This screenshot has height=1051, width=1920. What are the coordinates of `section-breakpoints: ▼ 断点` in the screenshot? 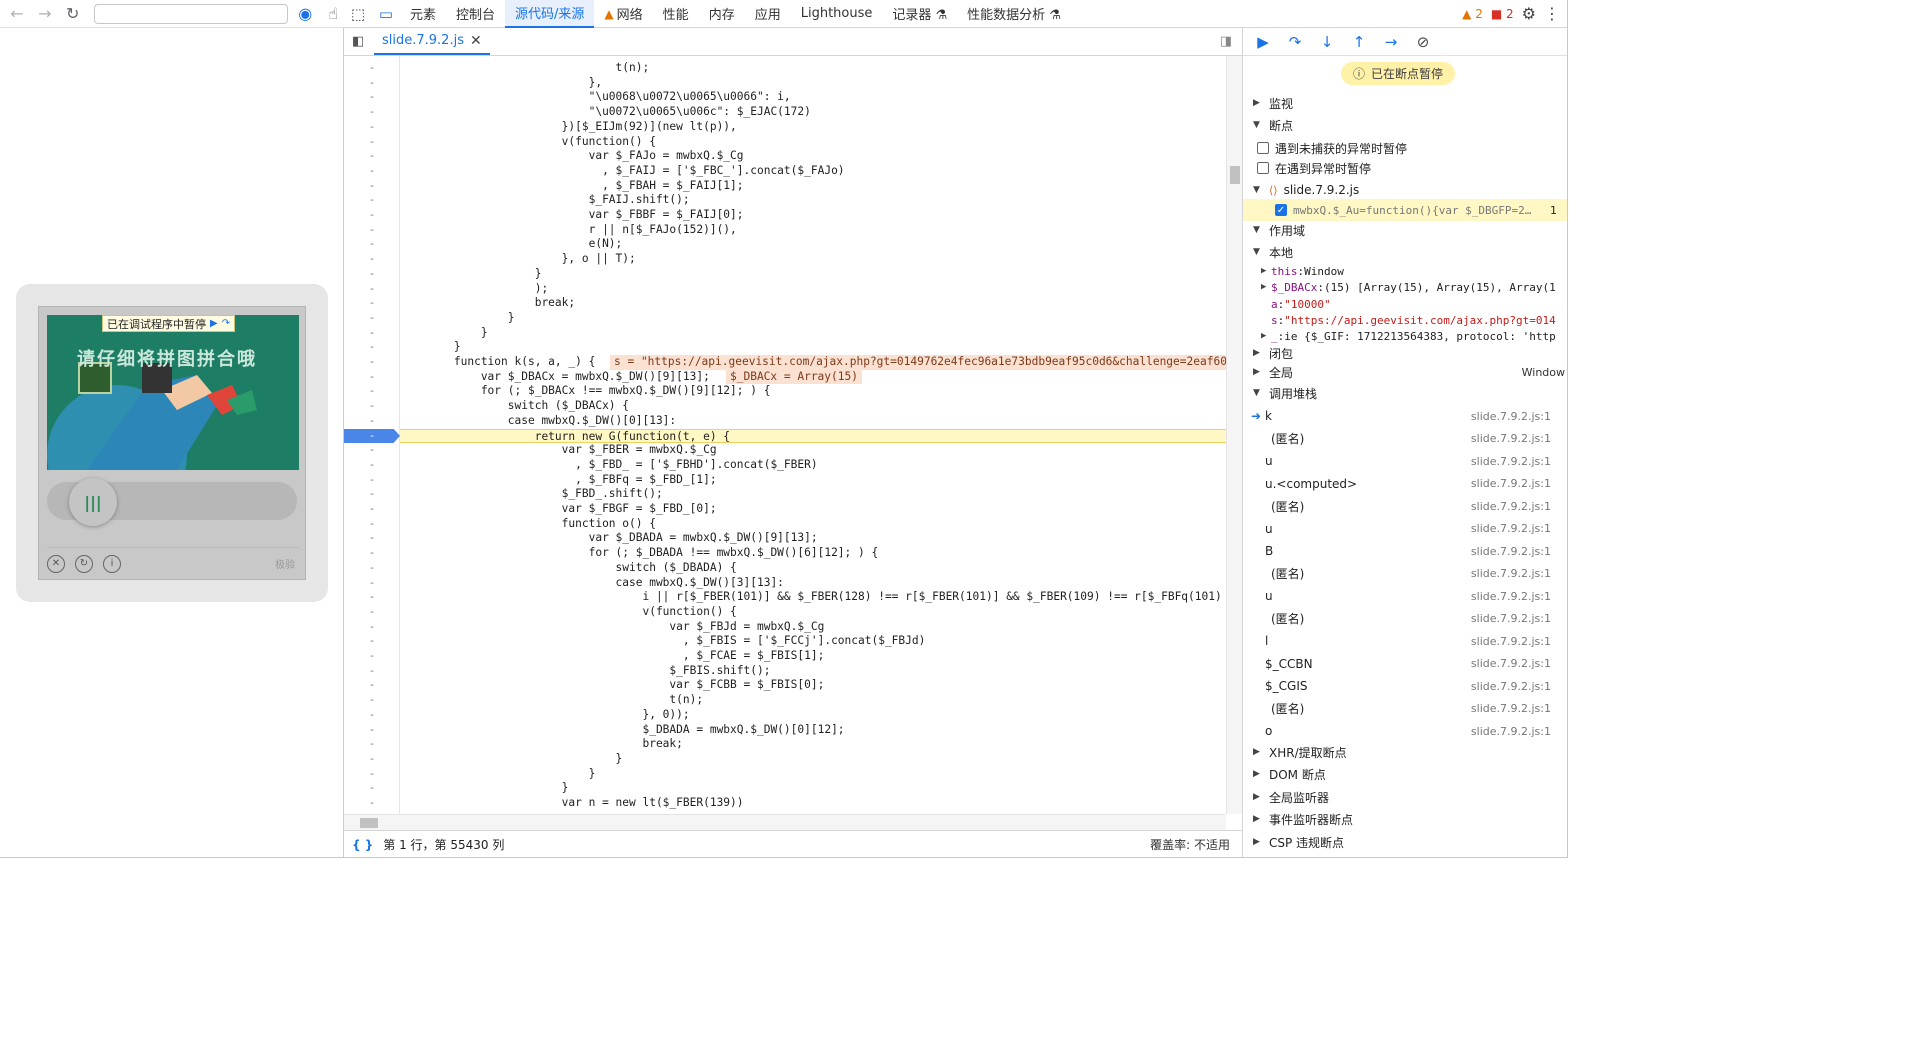 It's located at (1405, 125).